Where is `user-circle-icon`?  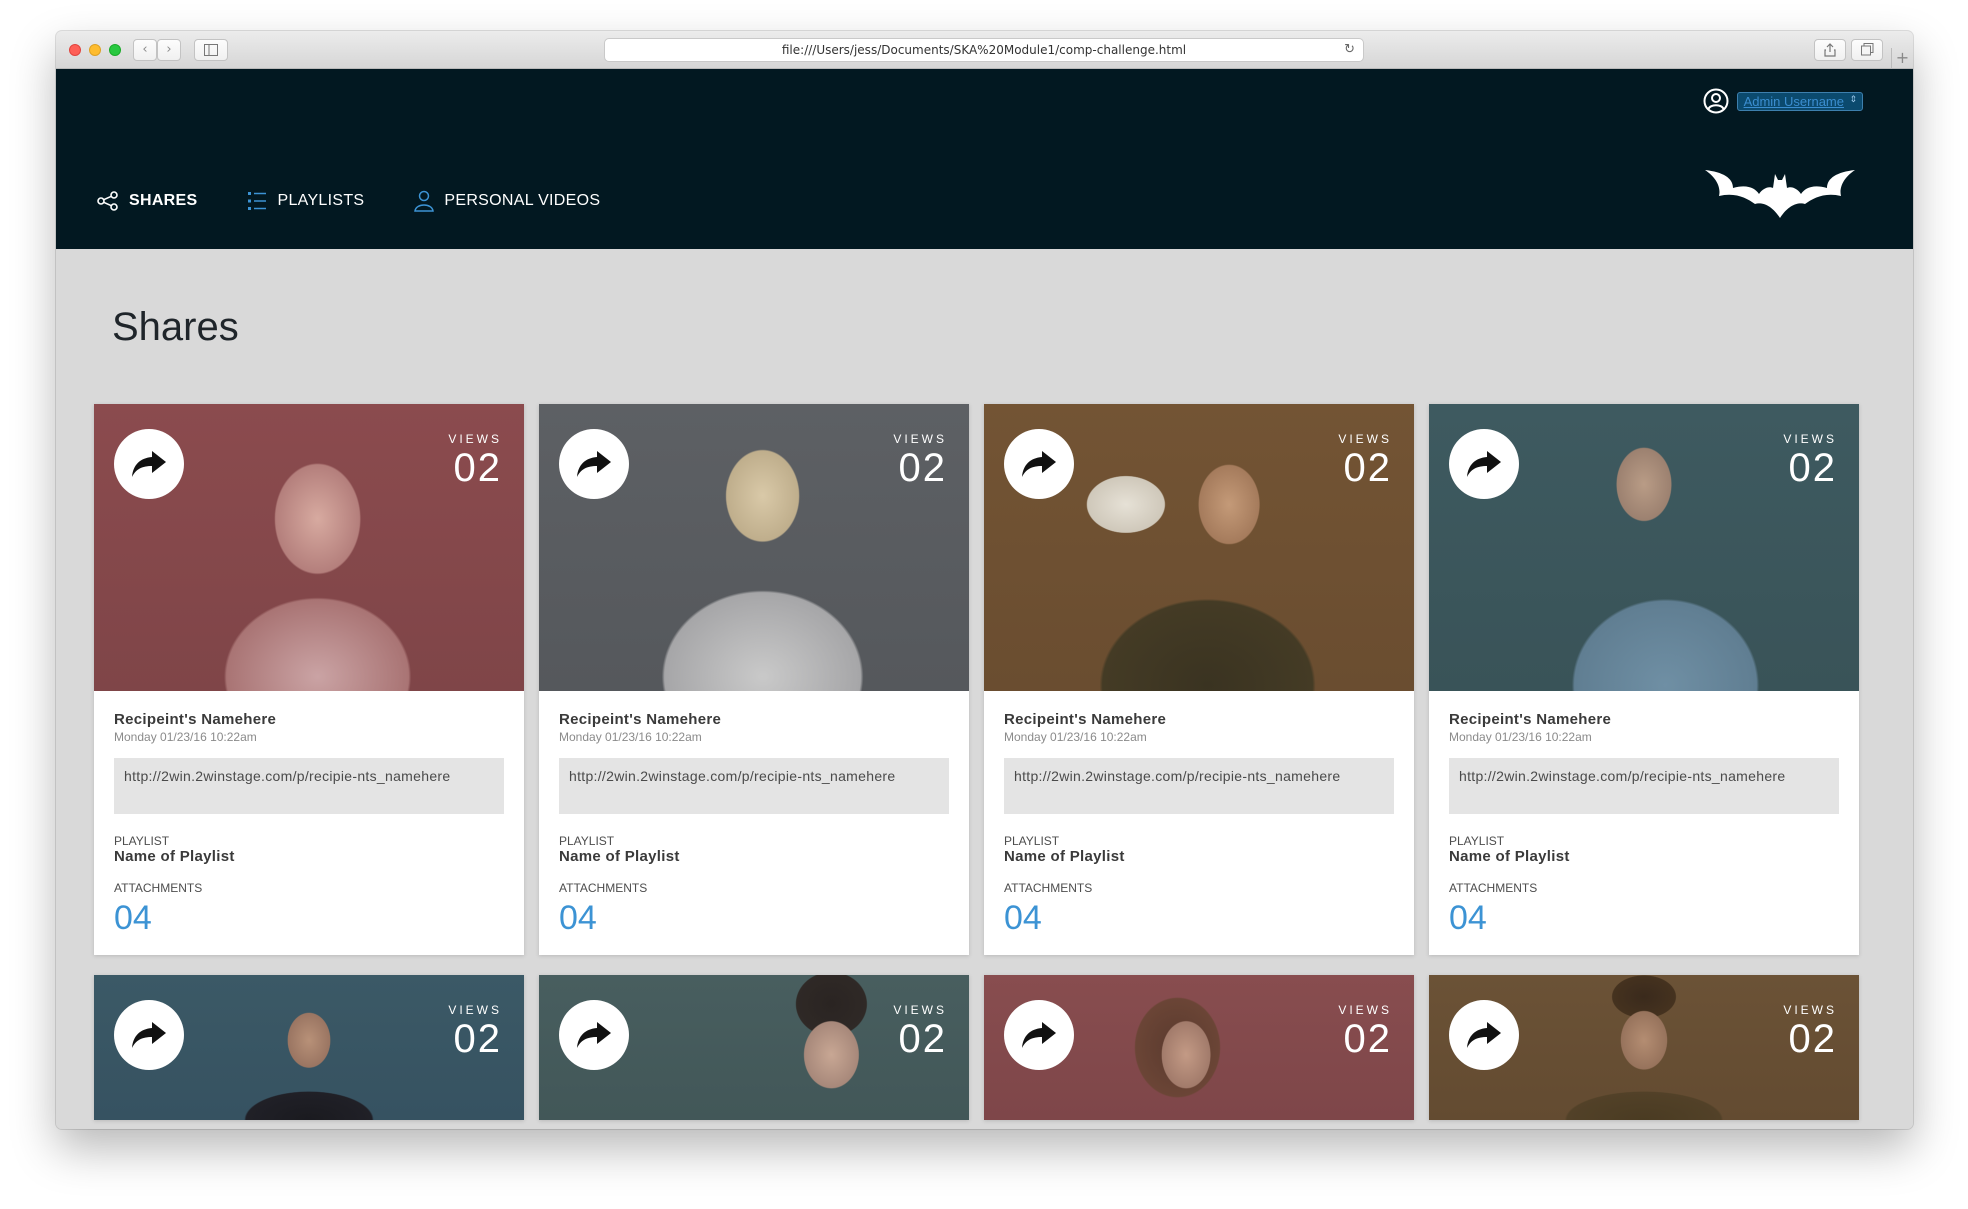
user-circle-icon is located at coordinates (1716, 101).